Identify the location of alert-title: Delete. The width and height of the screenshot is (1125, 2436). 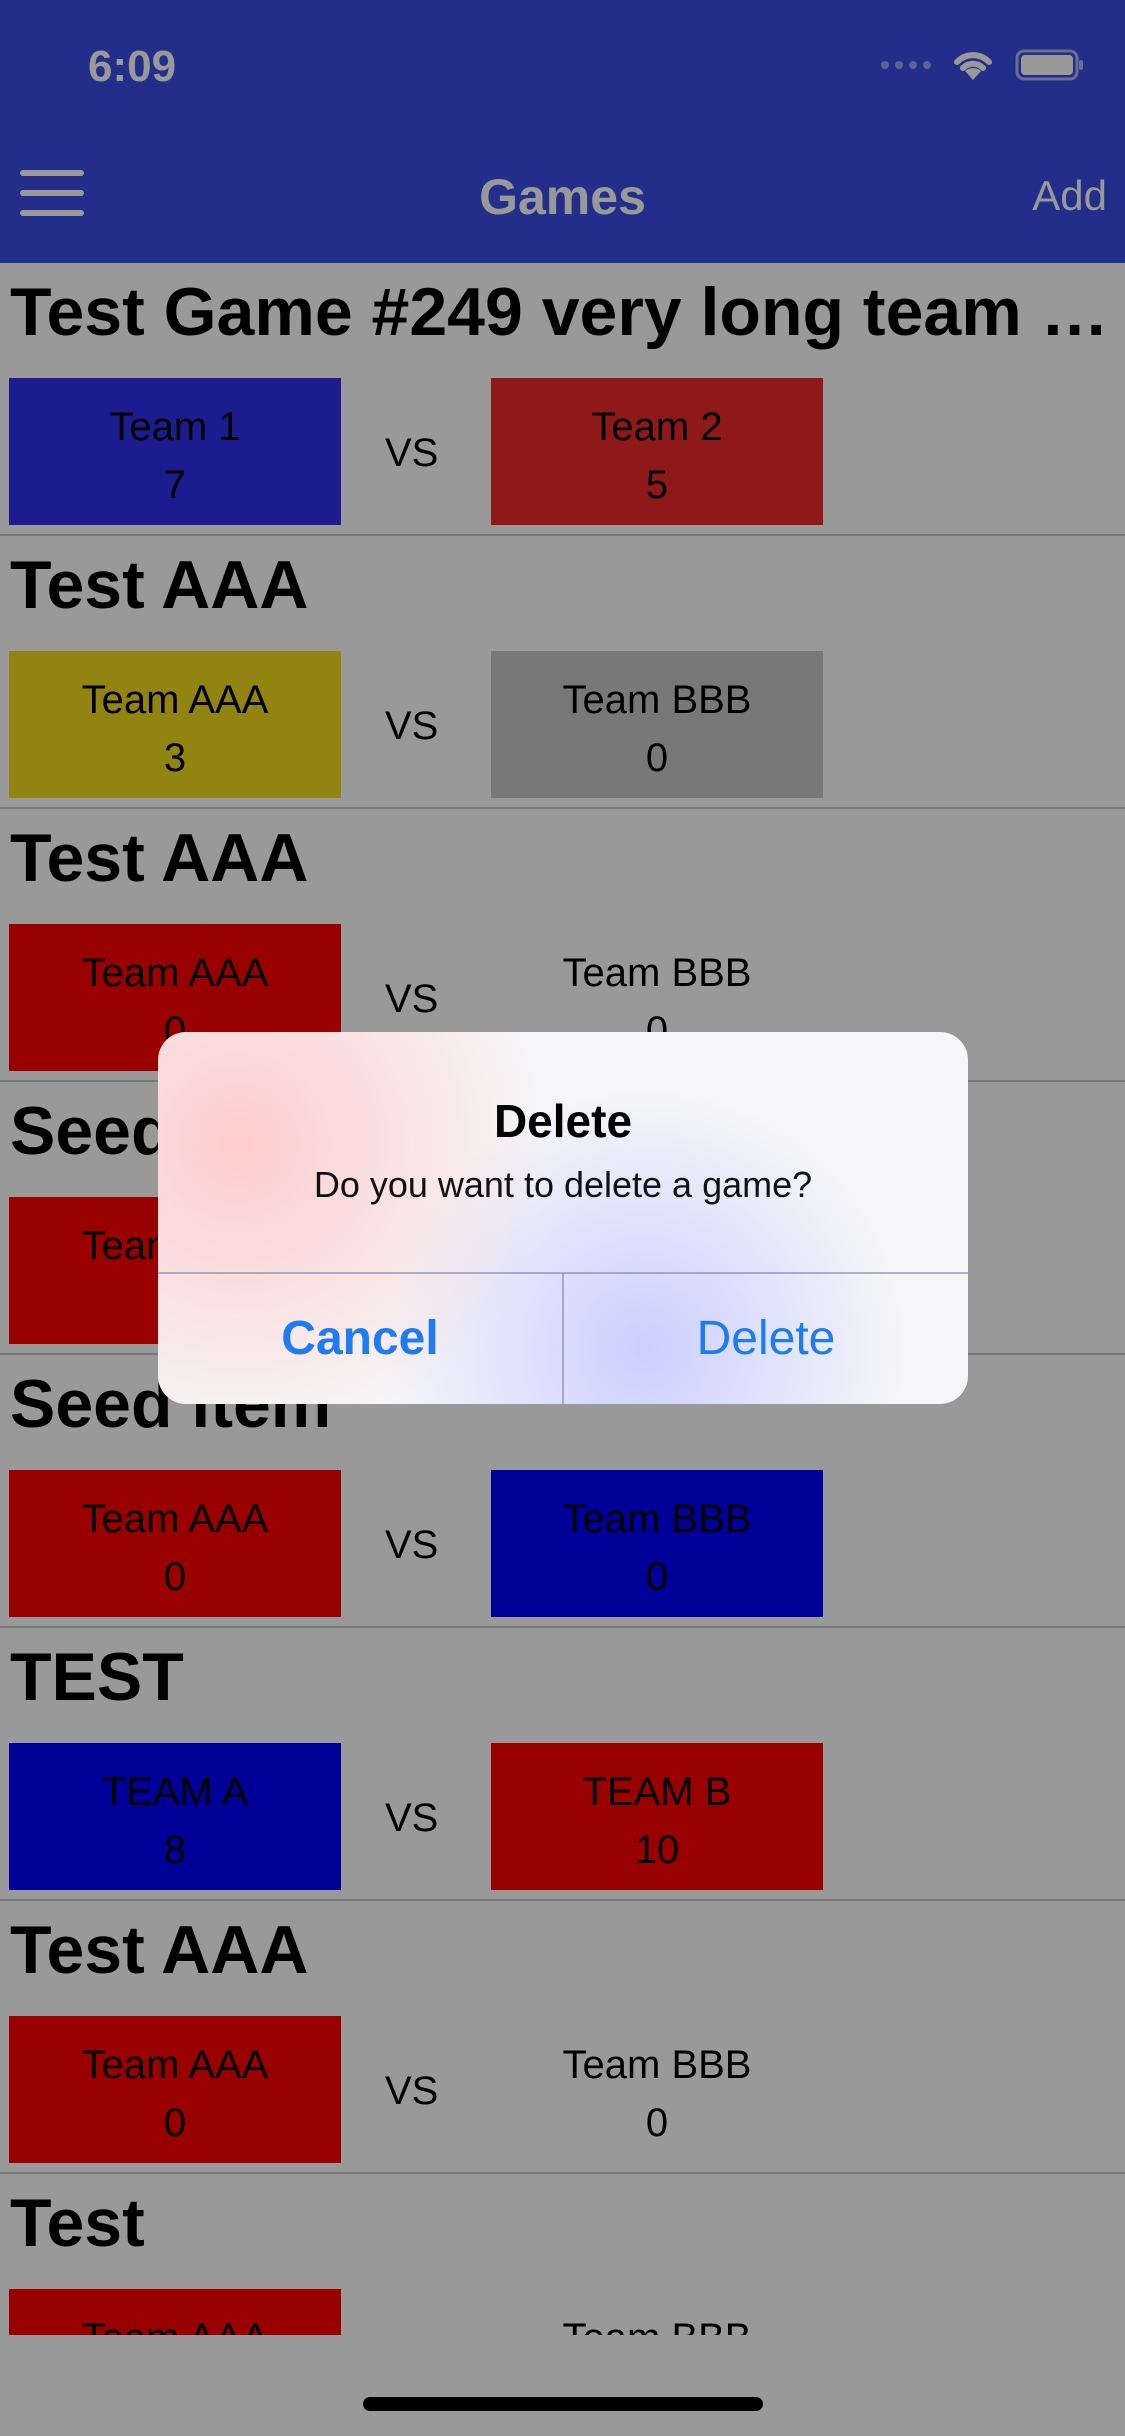
(563, 1121).